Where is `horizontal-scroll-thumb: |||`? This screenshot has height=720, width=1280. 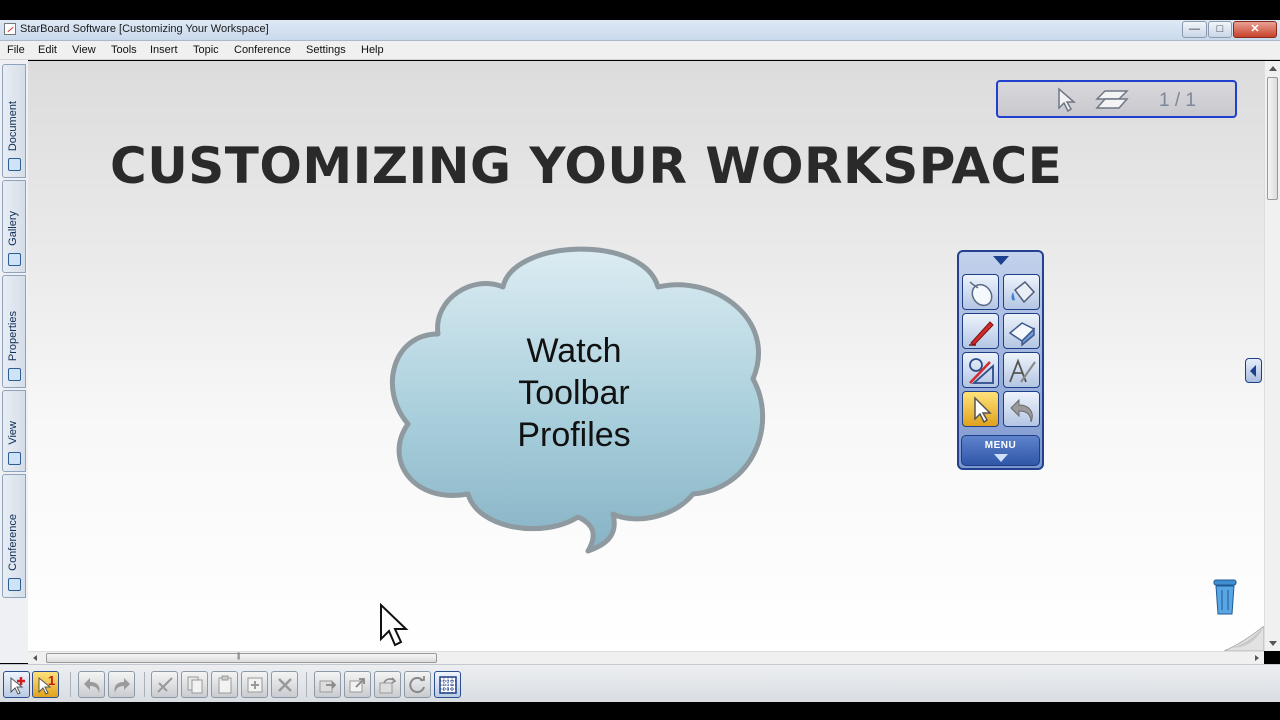
horizontal-scroll-thumb: ||| is located at coordinates (241, 658).